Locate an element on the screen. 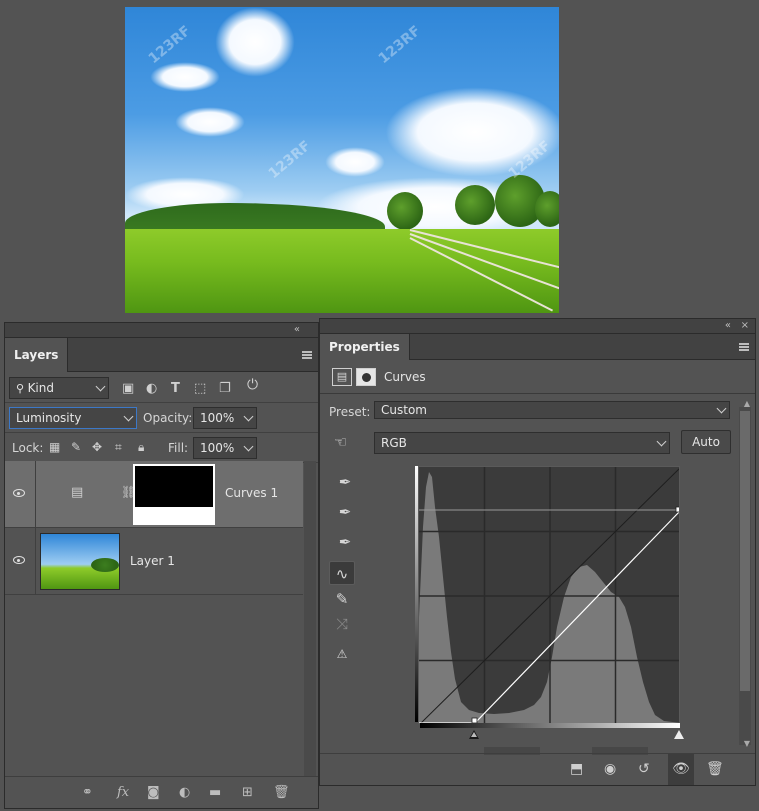  channel-dropdown: RGB is located at coordinates (522, 443).